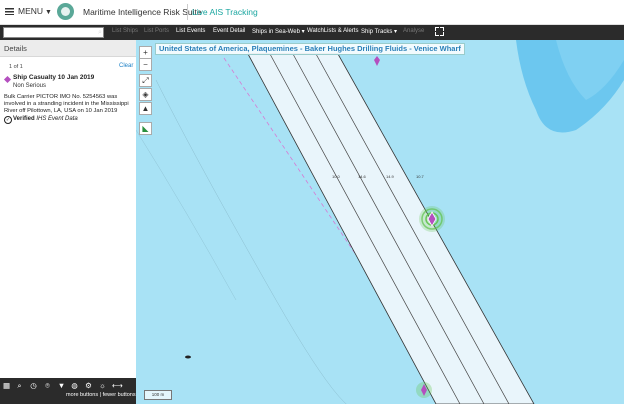 The image size is (624, 404). Describe the element at coordinates (65, 11) in the screenshot. I see `app-logo` at that location.